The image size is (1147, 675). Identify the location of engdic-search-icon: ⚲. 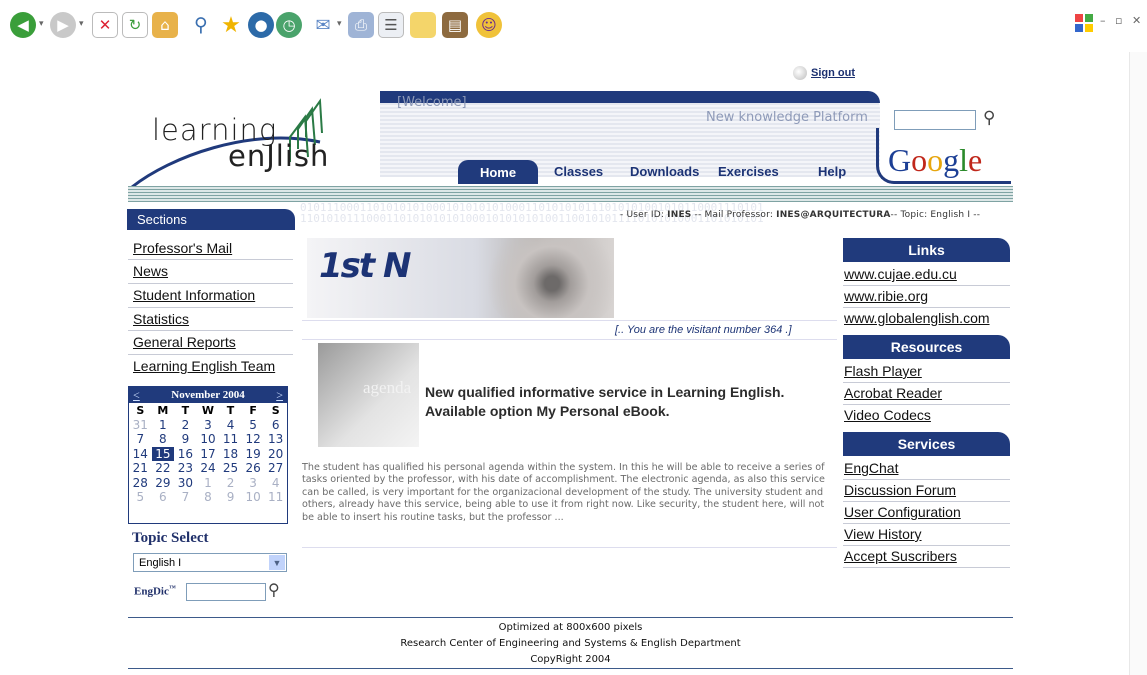
(274, 590).